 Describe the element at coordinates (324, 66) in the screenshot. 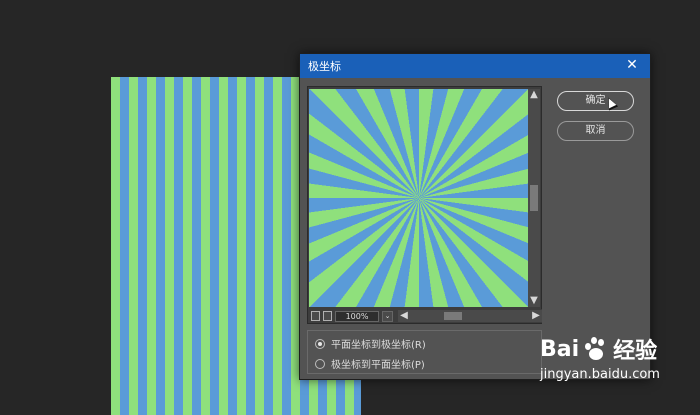

I see `dialog-title: 极坐标` at that location.